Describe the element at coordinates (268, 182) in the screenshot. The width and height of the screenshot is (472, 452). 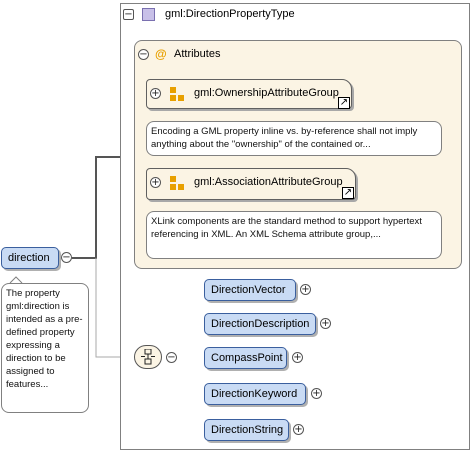
I see `attribute-group-name: gml:AssociationAttributeGroup` at that location.